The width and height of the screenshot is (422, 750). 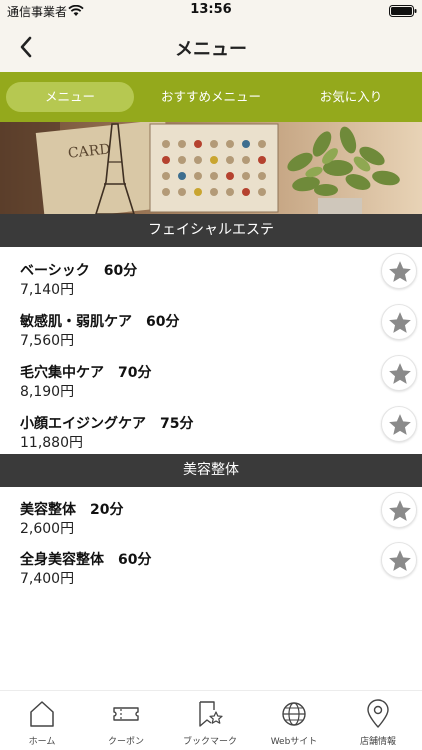 I want to click on nav-label: ブックマーク, so click(x=209, y=742).